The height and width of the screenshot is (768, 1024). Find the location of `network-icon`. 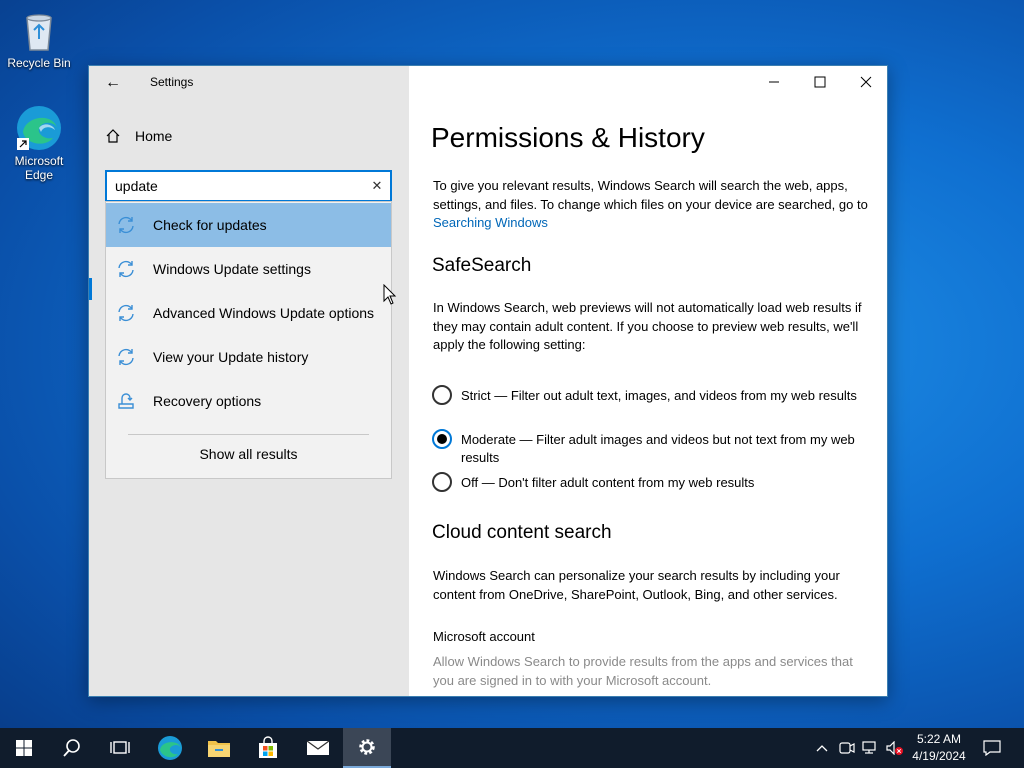

network-icon is located at coordinates (869, 747).